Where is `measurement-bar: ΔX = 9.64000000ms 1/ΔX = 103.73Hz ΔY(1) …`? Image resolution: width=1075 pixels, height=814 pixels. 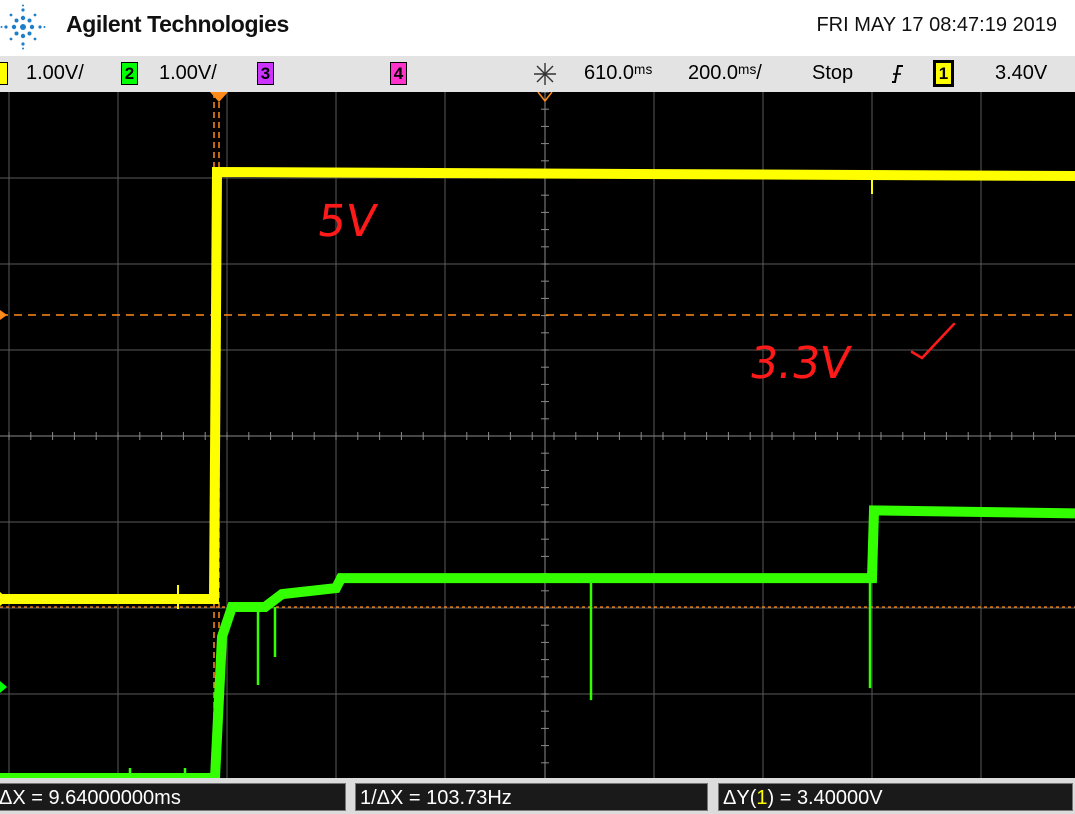
measurement-bar: ΔX = 9.64000000ms 1/ΔX = 103.73Hz ΔY(1) … is located at coordinates (537, 796).